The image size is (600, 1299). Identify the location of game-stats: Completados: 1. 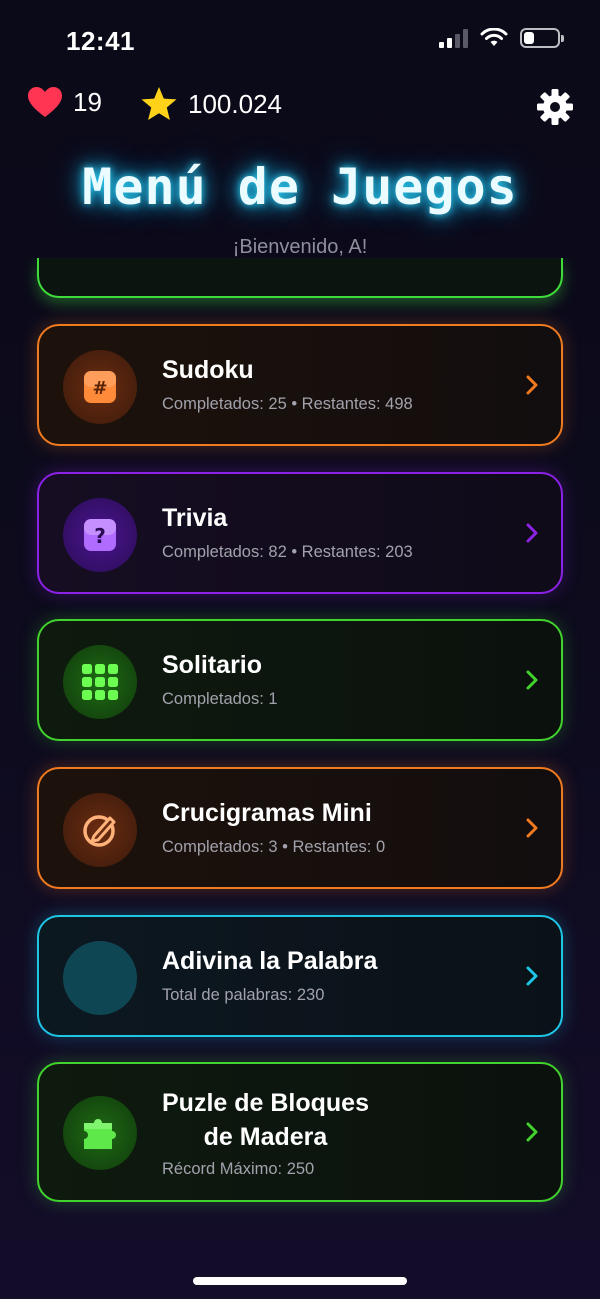
(220, 699).